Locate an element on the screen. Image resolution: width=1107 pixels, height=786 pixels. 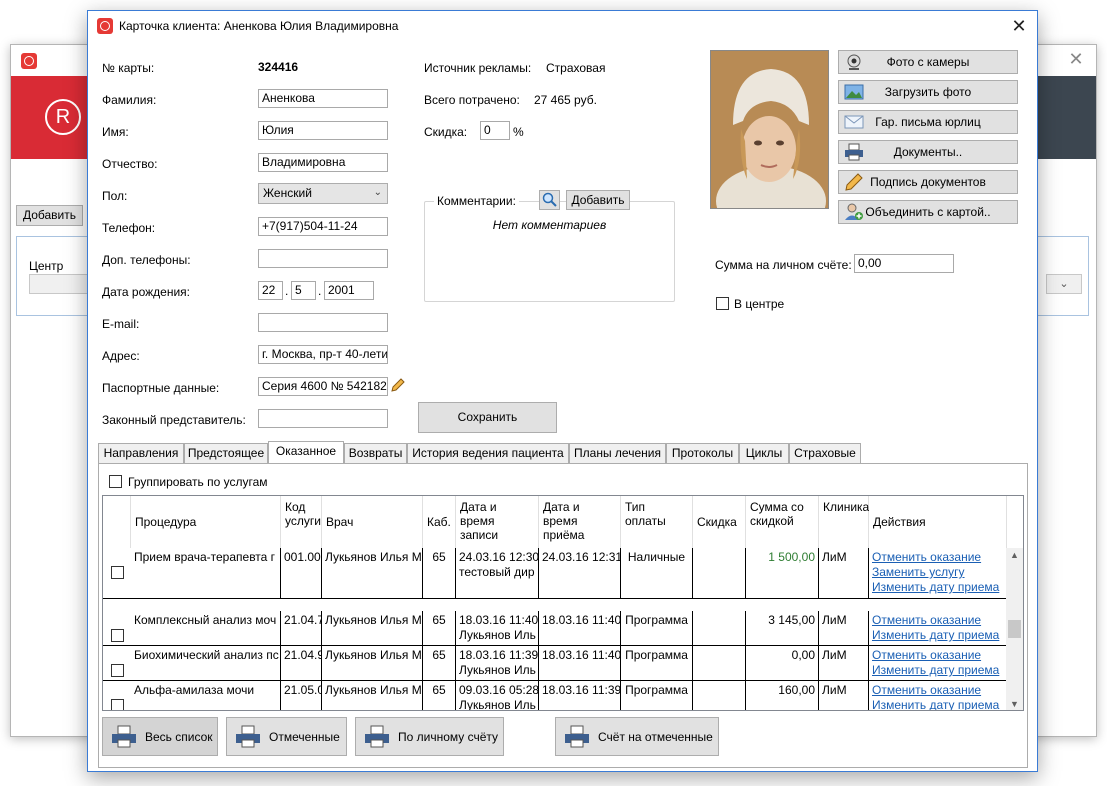
cell-code: 001.00 is located at coordinates (301, 573).